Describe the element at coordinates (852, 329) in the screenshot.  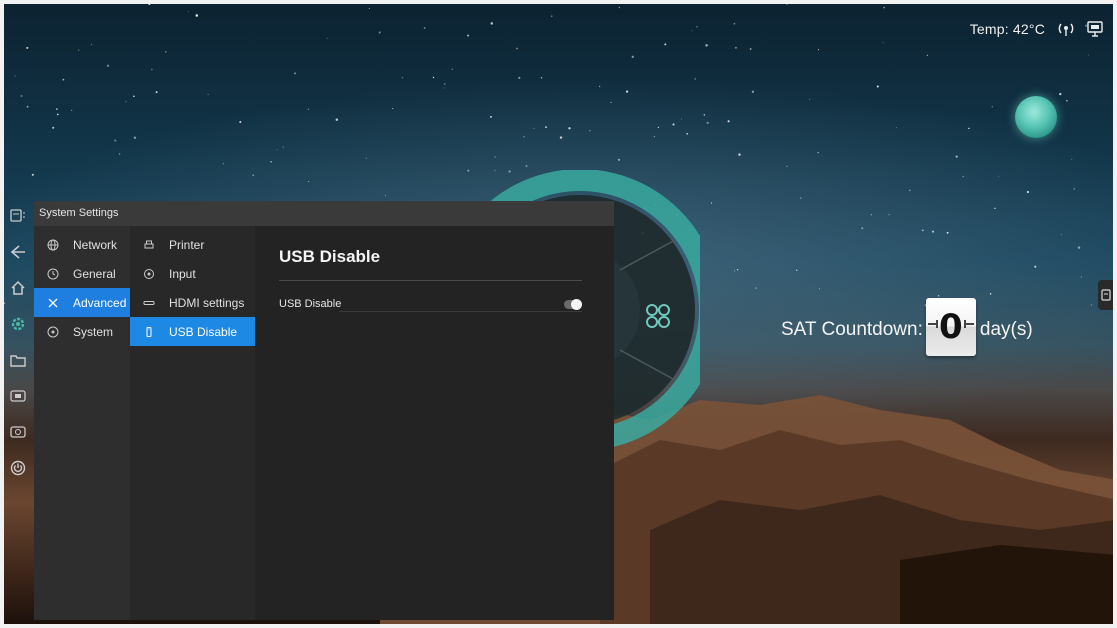
I see `countdown-label: SAT Countdown:` at that location.